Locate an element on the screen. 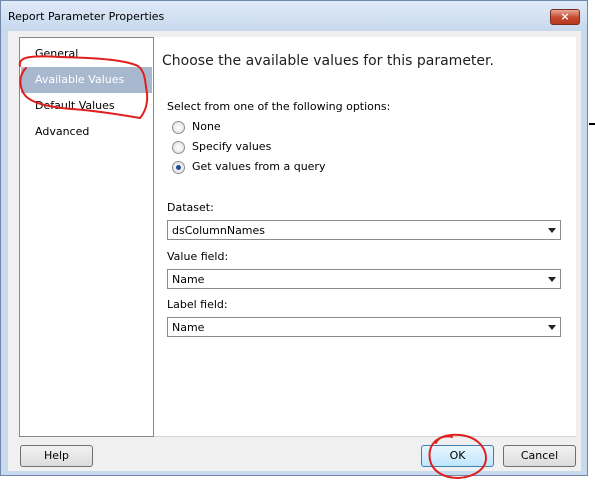  cursor-mark is located at coordinates (592, 124).